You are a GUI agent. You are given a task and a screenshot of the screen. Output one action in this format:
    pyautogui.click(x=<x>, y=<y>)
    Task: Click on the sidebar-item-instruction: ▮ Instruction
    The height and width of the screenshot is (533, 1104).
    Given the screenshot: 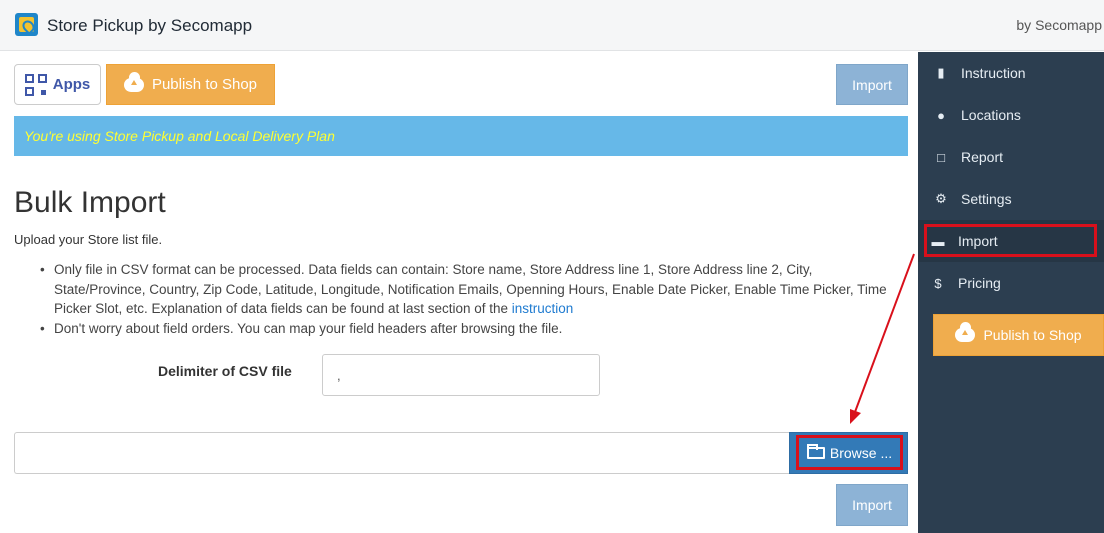 What is the action you would take?
    pyautogui.click(x=1011, y=73)
    